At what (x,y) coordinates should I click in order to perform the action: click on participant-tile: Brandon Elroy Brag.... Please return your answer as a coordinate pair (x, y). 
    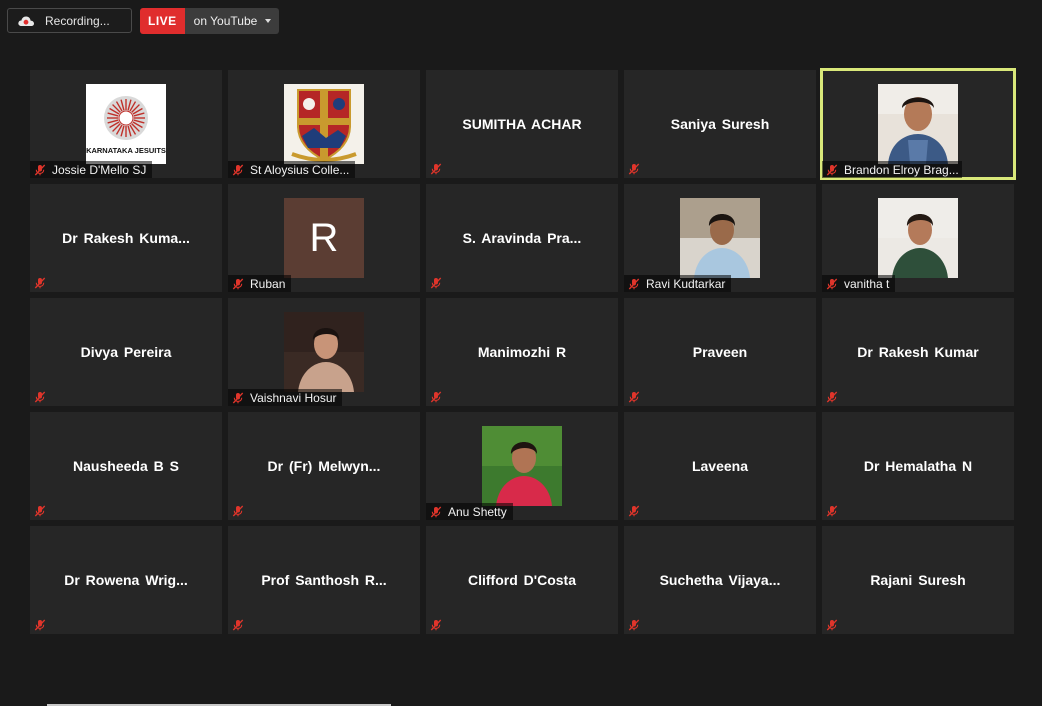
    Looking at the image, I should click on (918, 124).